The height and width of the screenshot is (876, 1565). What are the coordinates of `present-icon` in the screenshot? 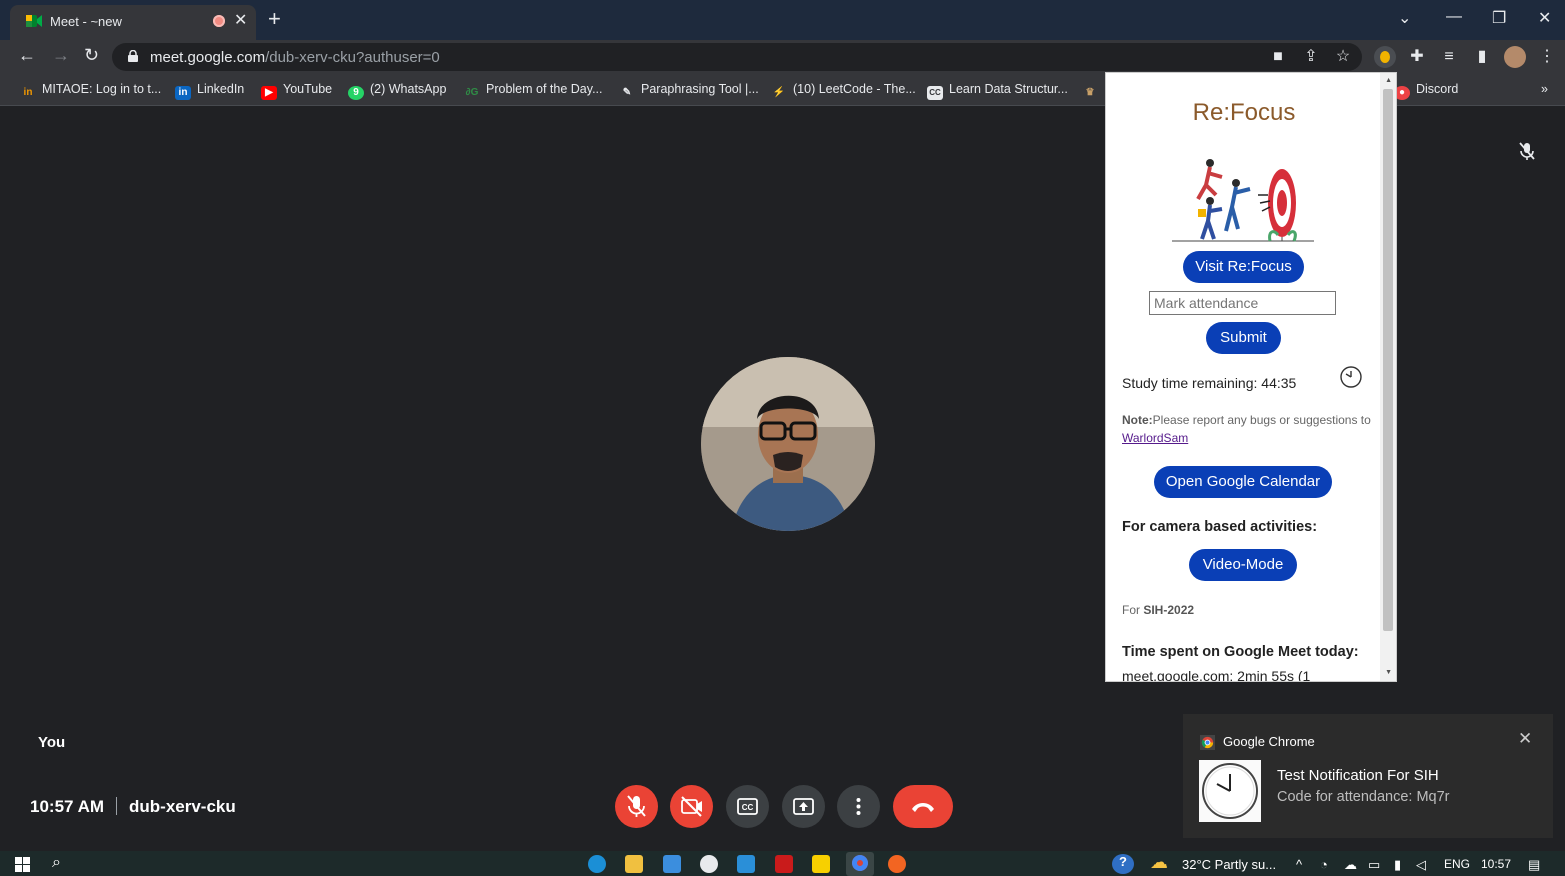 It's located at (803, 806).